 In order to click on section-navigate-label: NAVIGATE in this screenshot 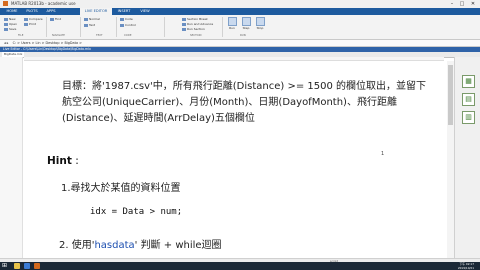, I will do `click(58, 35)`.